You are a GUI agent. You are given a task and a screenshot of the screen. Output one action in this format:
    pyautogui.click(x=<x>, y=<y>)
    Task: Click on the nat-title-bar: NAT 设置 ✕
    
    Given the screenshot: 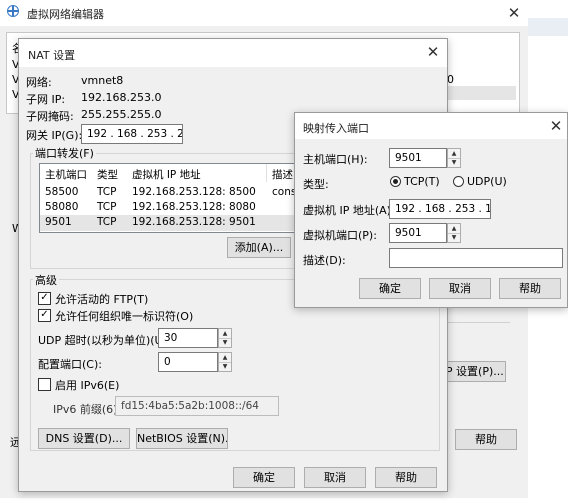 What is the action you would take?
    pyautogui.click(x=233, y=53)
    